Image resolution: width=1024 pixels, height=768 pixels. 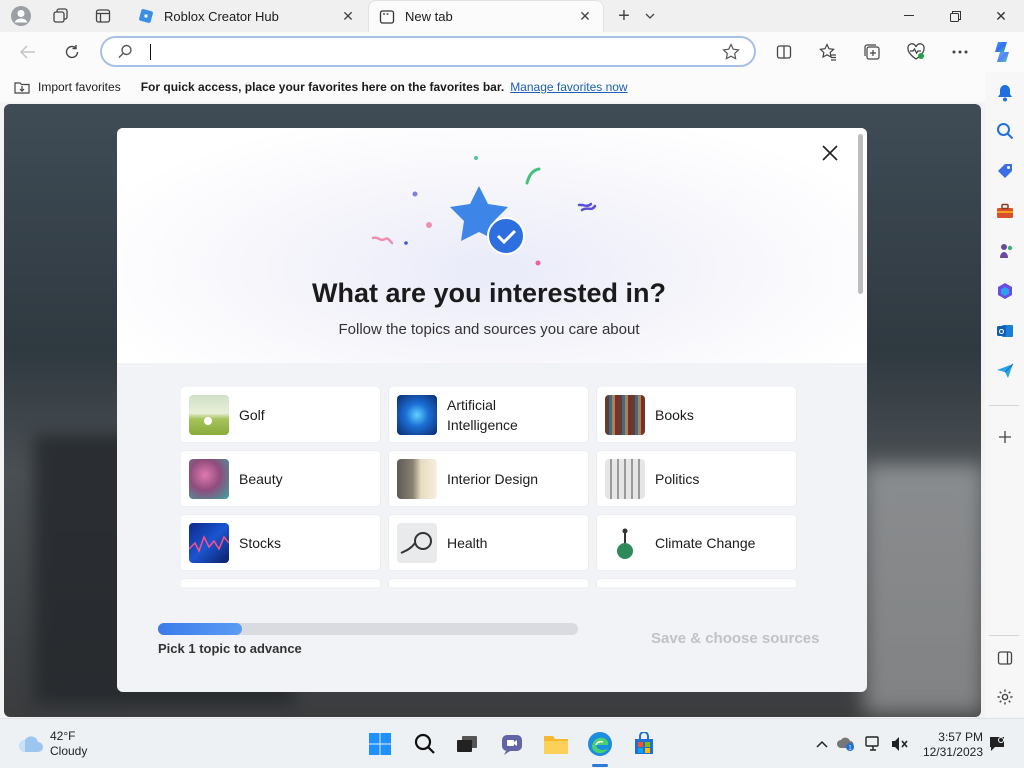 I want to click on copilot-icon, so click(x=1002, y=52).